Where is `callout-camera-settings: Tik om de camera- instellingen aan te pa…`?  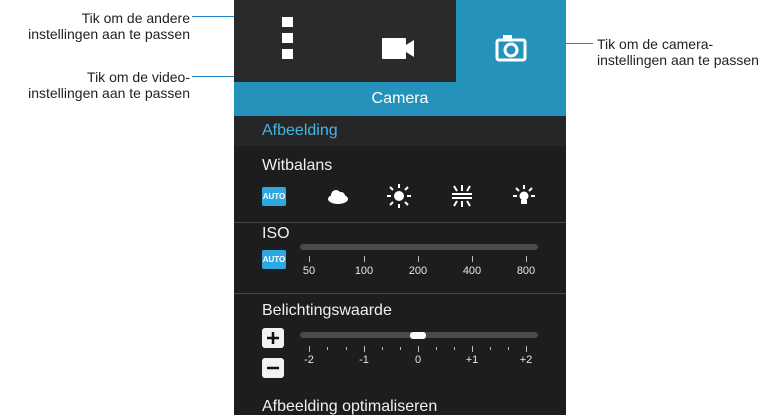 callout-camera-settings: Tik om de camera- instellingen aan te pa… is located at coordinates (688, 52).